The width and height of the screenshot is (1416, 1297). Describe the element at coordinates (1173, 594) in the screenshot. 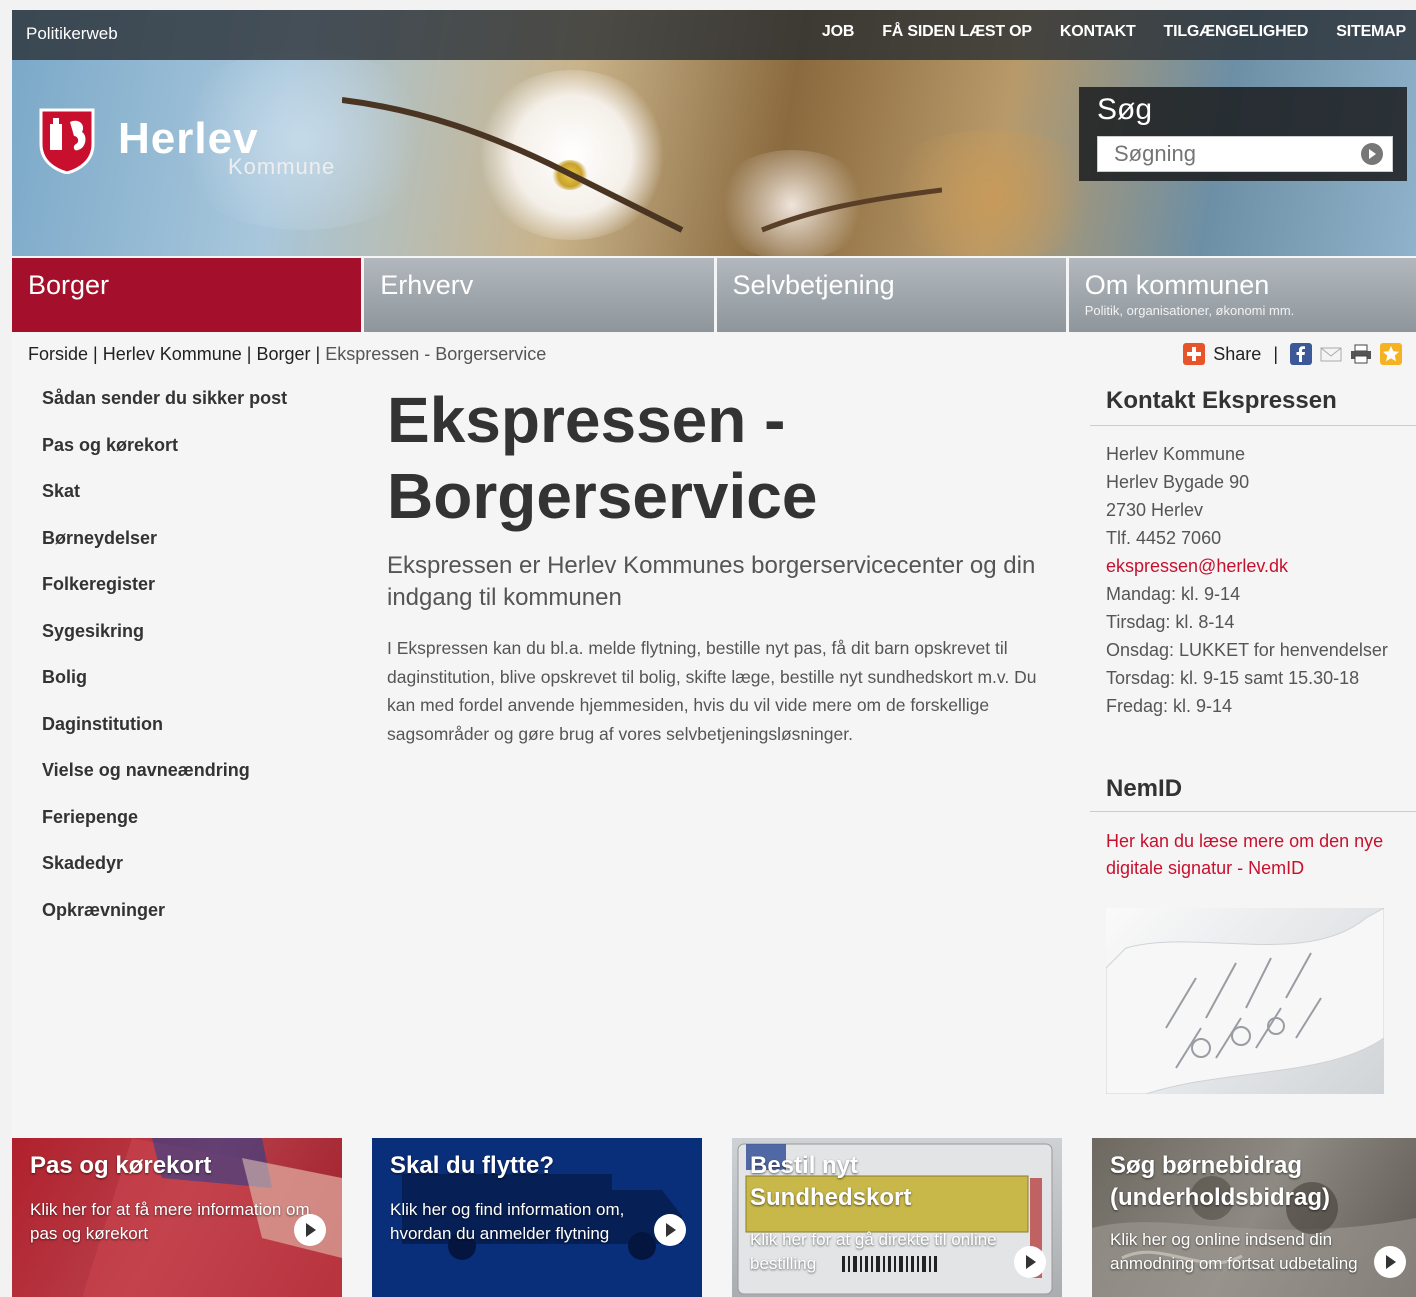

I see `opening-hours: Mandag: kl. 9-14` at that location.